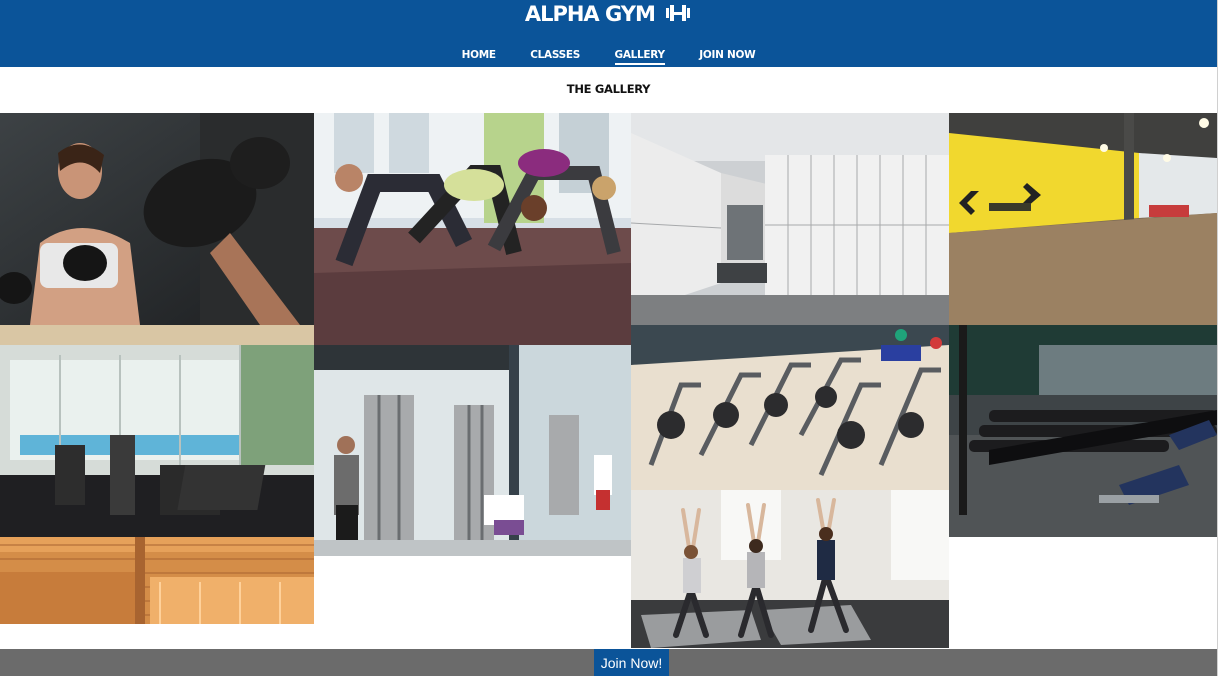 The height and width of the screenshot is (676, 1218). Describe the element at coordinates (157, 431) in the screenshot. I see `photo-treadmill-room` at that location.